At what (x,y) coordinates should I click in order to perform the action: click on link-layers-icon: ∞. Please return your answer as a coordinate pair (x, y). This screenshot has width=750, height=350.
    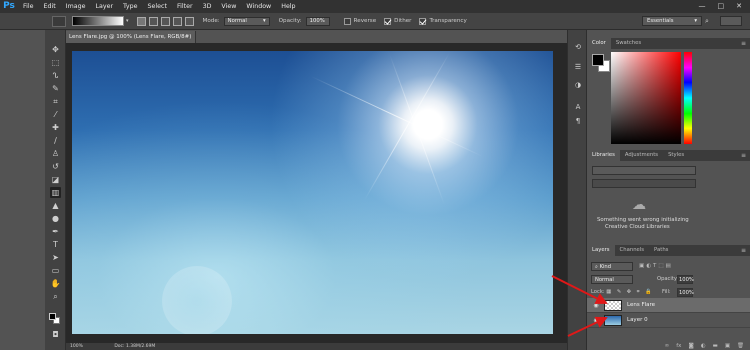
    Looking at the image, I should click on (667, 346).